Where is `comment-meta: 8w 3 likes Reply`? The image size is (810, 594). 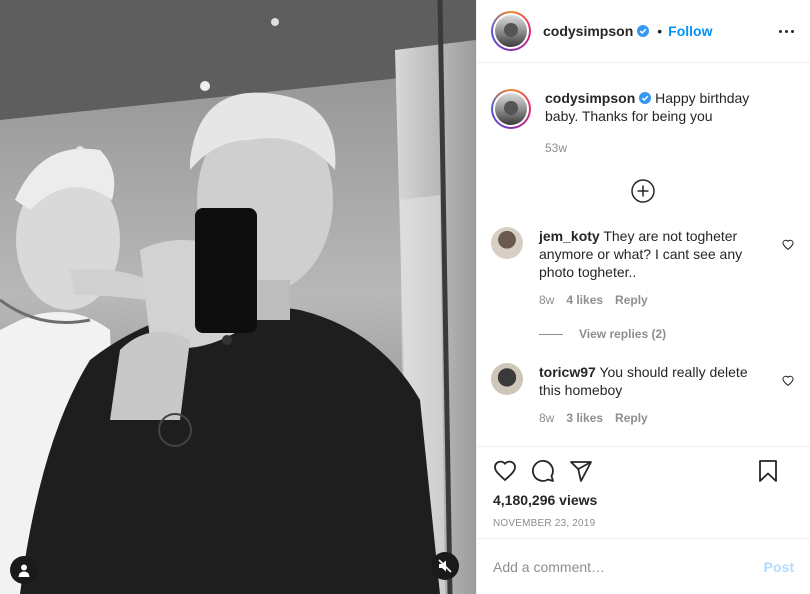 comment-meta: 8w 3 likes Reply is located at coordinates (666, 418).